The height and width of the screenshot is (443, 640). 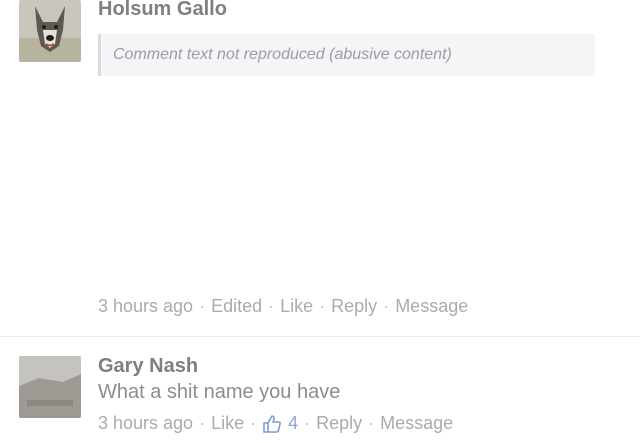 What do you see at coordinates (293, 423) in the screenshot?
I see `like-count-value: 4` at bounding box center [293, 423].